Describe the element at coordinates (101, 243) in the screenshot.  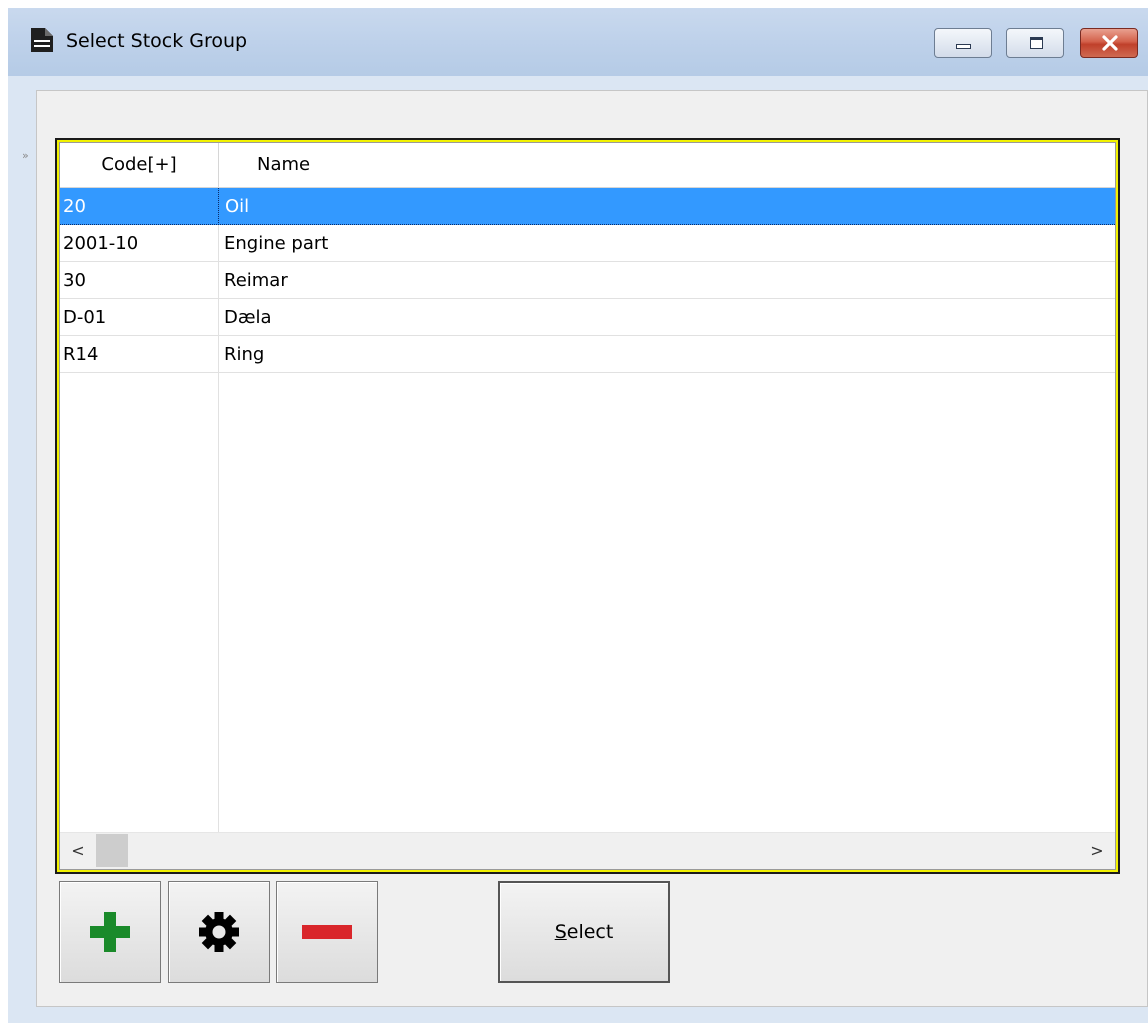
I see `cell-code: 2001-10` at that location.